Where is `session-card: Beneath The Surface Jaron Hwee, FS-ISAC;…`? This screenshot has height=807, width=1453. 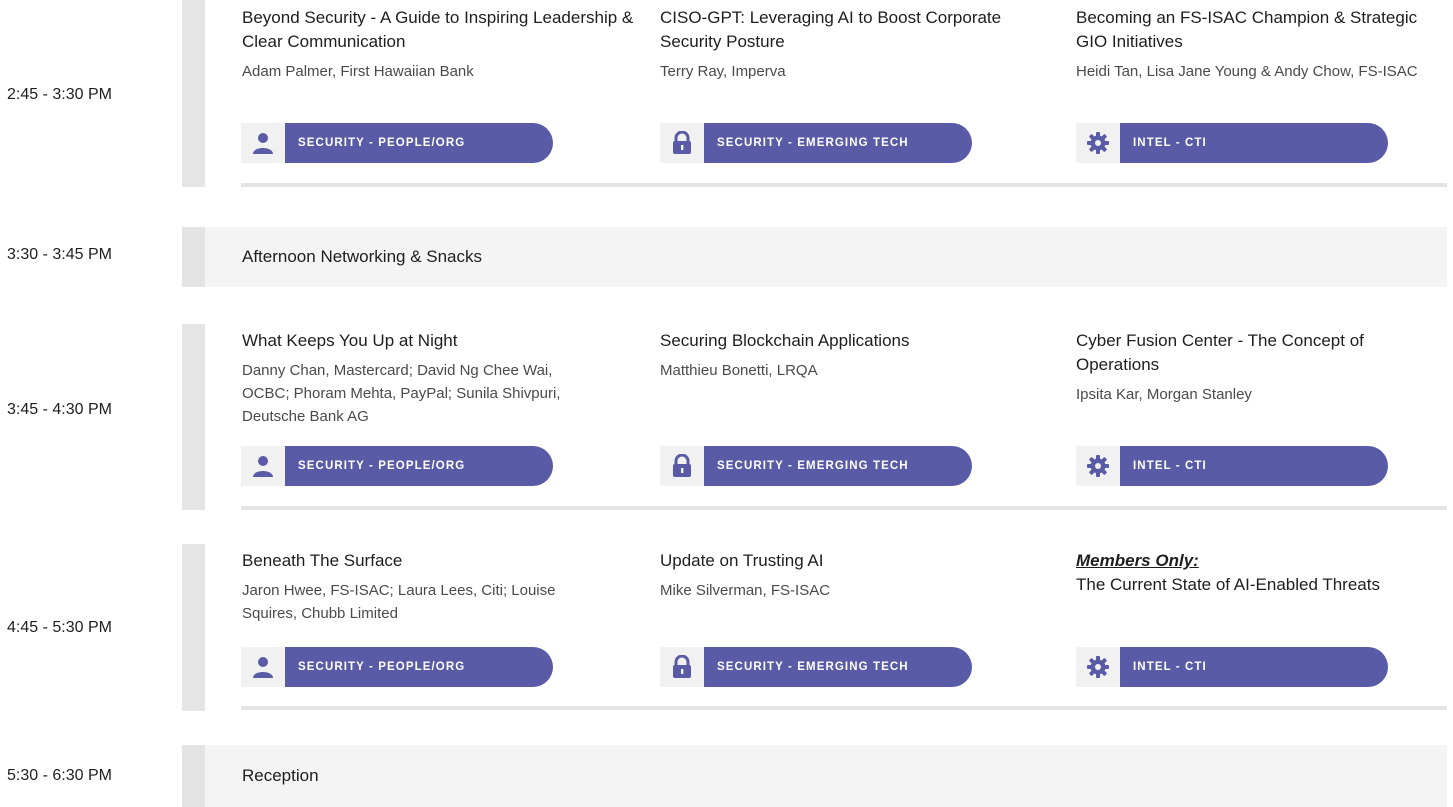
session-card: Beneath The Surface Jaron Hwee, FS-ISAC;… is located at coordinates (422, 587).